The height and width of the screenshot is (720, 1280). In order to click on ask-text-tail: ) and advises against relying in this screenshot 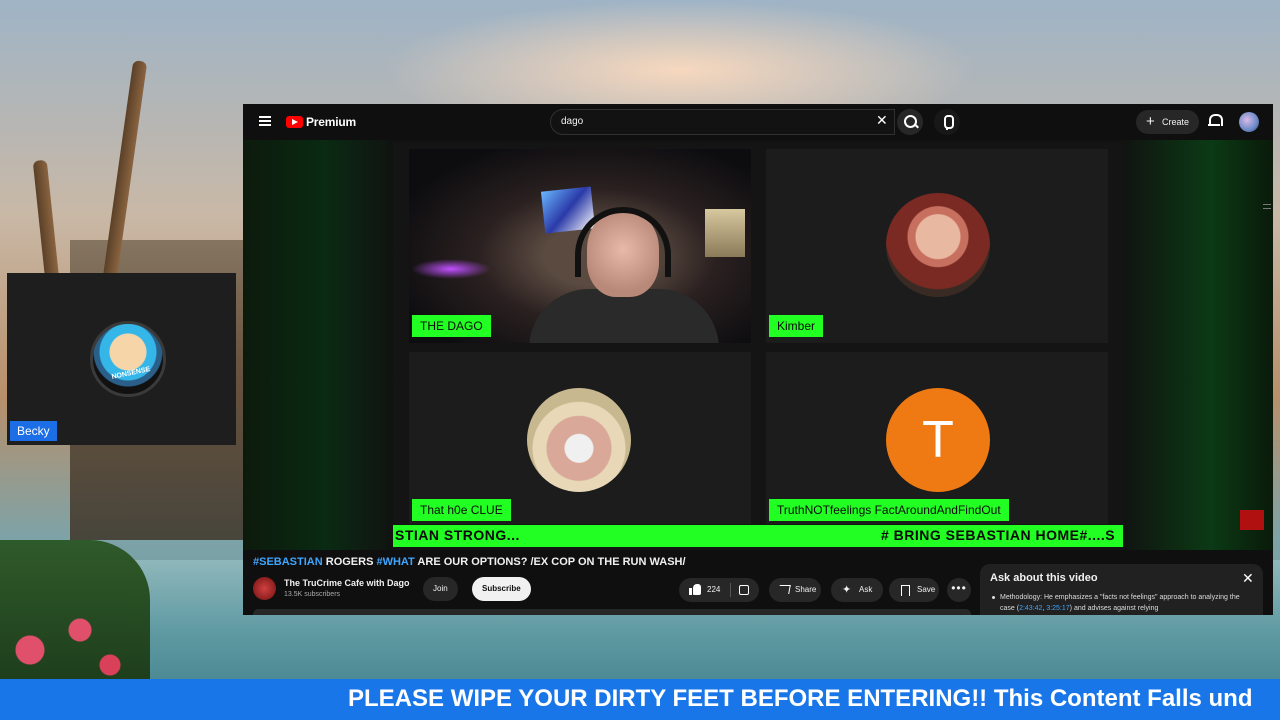, I will do `click(1114, 608)`.